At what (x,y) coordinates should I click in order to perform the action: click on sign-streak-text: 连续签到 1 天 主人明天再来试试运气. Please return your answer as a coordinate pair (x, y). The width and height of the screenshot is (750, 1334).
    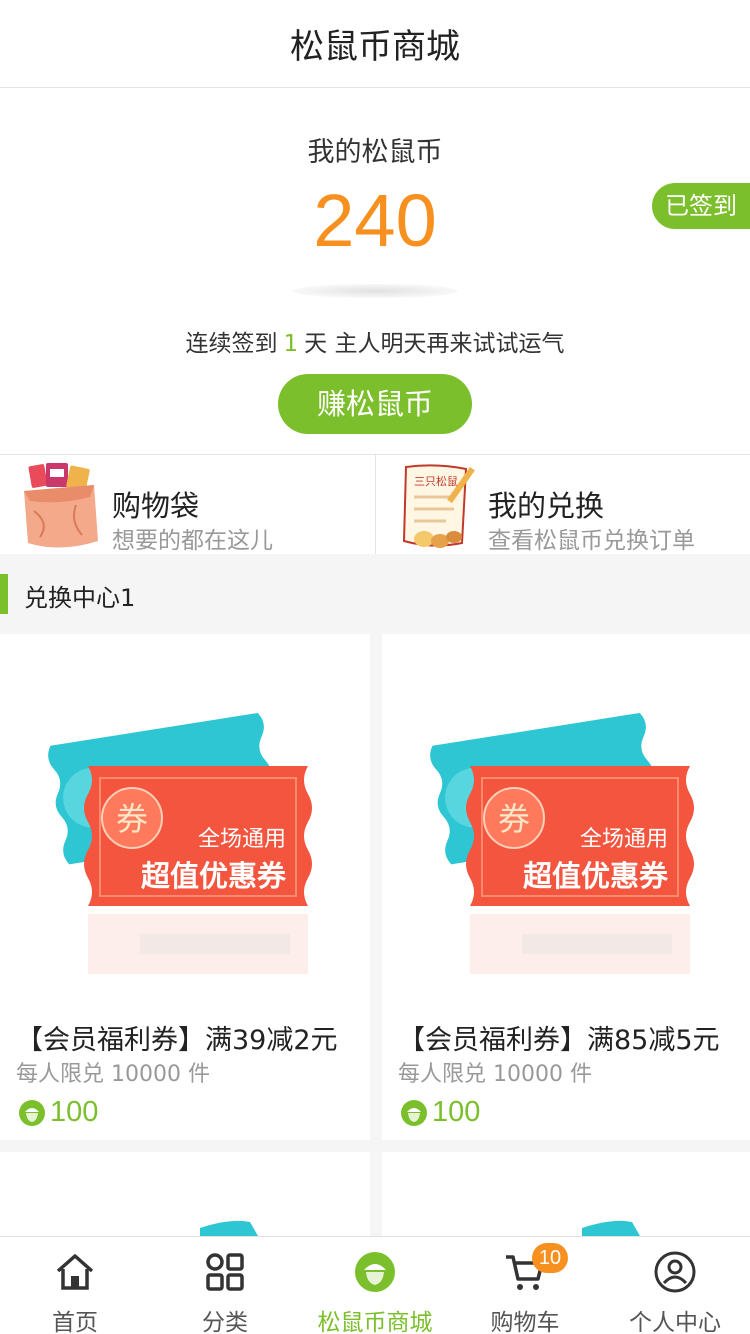
    Looking at the image, I should click on (375, 341).